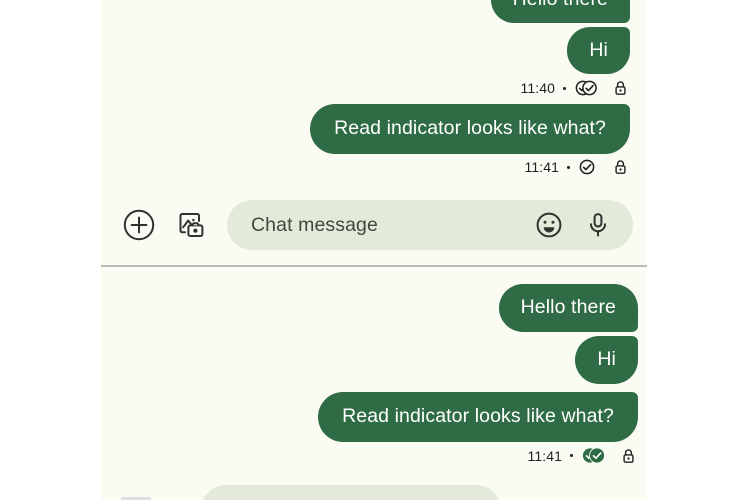  Describe the element at coordinates (430, 225) in the screenshot. I see `chat-message-input: Chat message` at that location.